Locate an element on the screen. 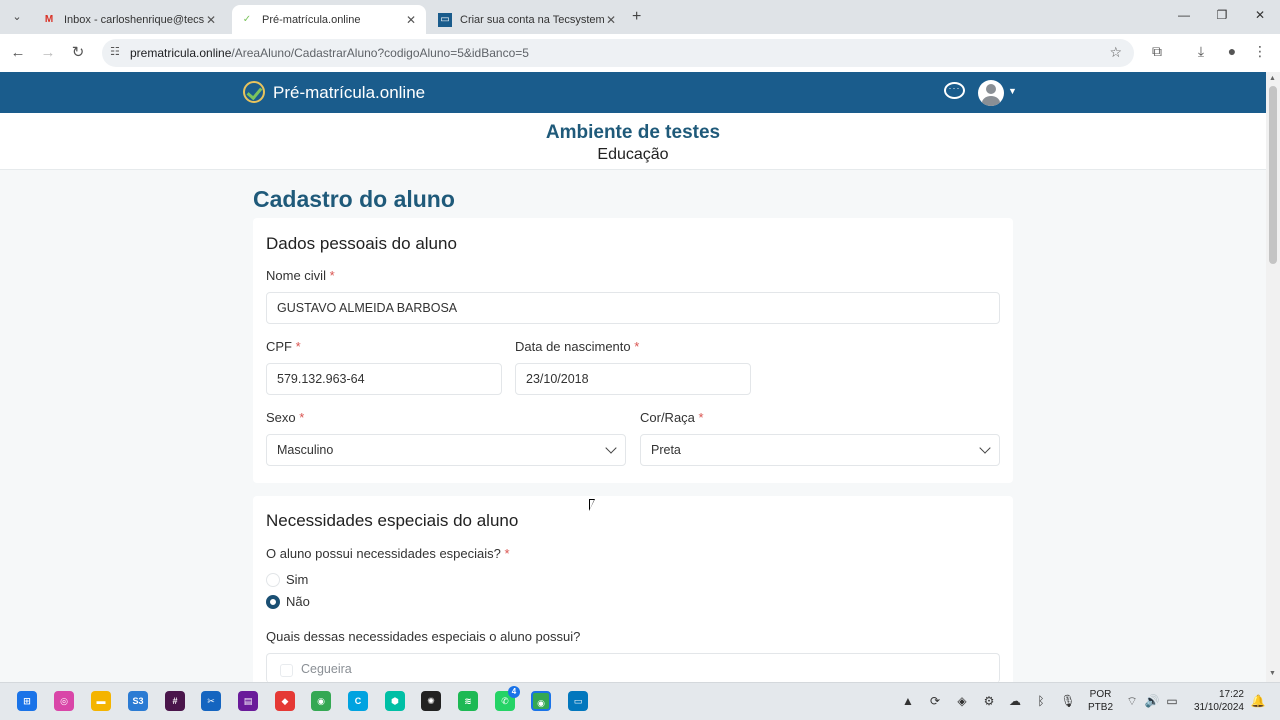  caret-down-icon: ▼ is located at coordinates (1012, 91).